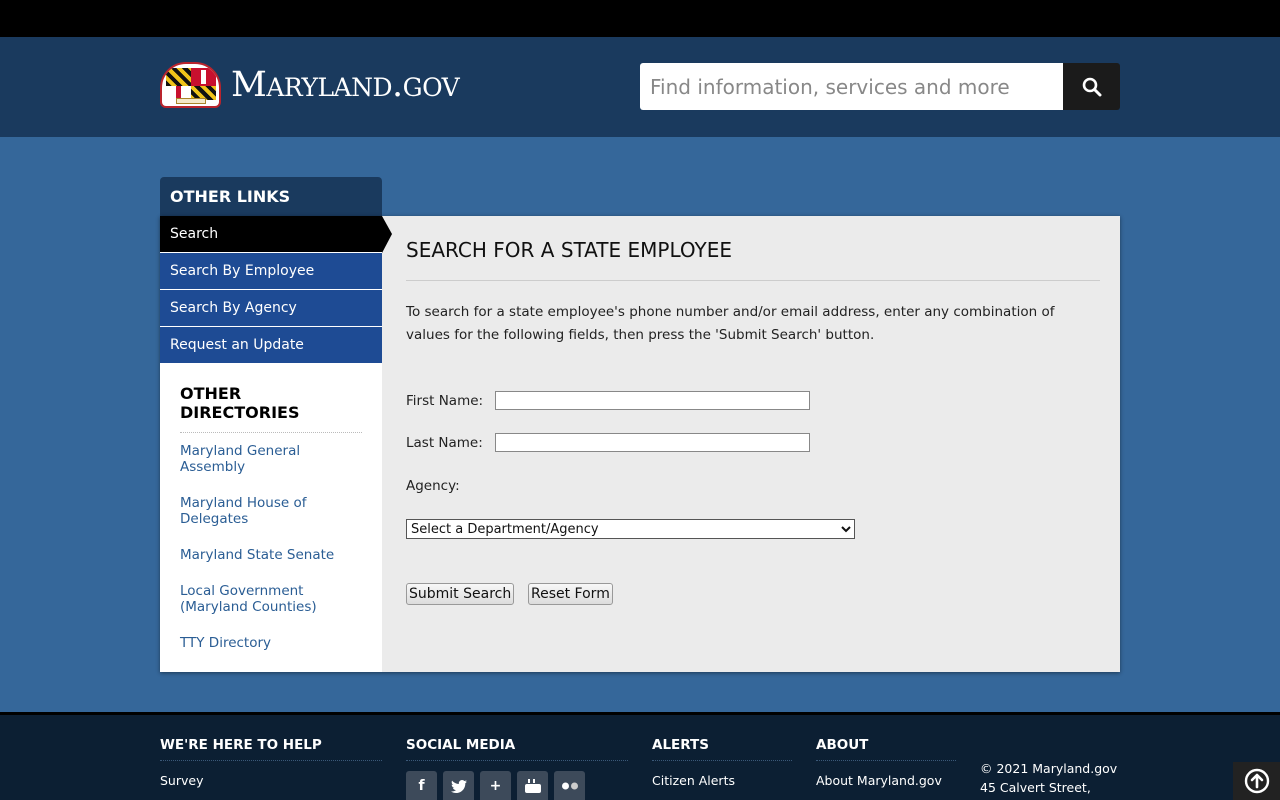 The image size is (1280, 800). What do you see at coordinates (722, 749) in the screenshot?
I see `footer-alerts-title: ALERTS` at bounding box center [722, 749].